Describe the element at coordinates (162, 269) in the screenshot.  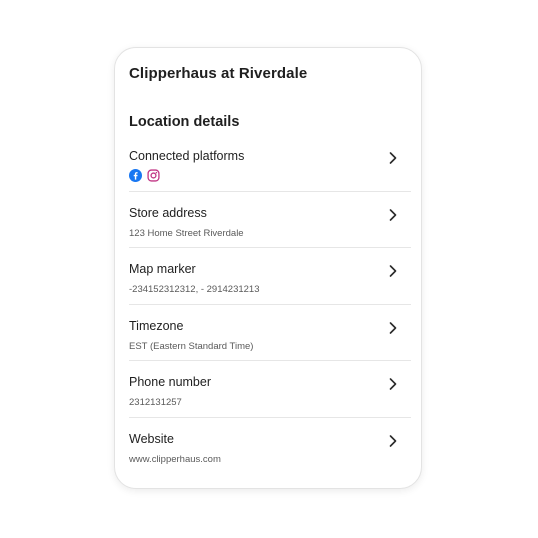
I see `row-label: Map marker` at that location.